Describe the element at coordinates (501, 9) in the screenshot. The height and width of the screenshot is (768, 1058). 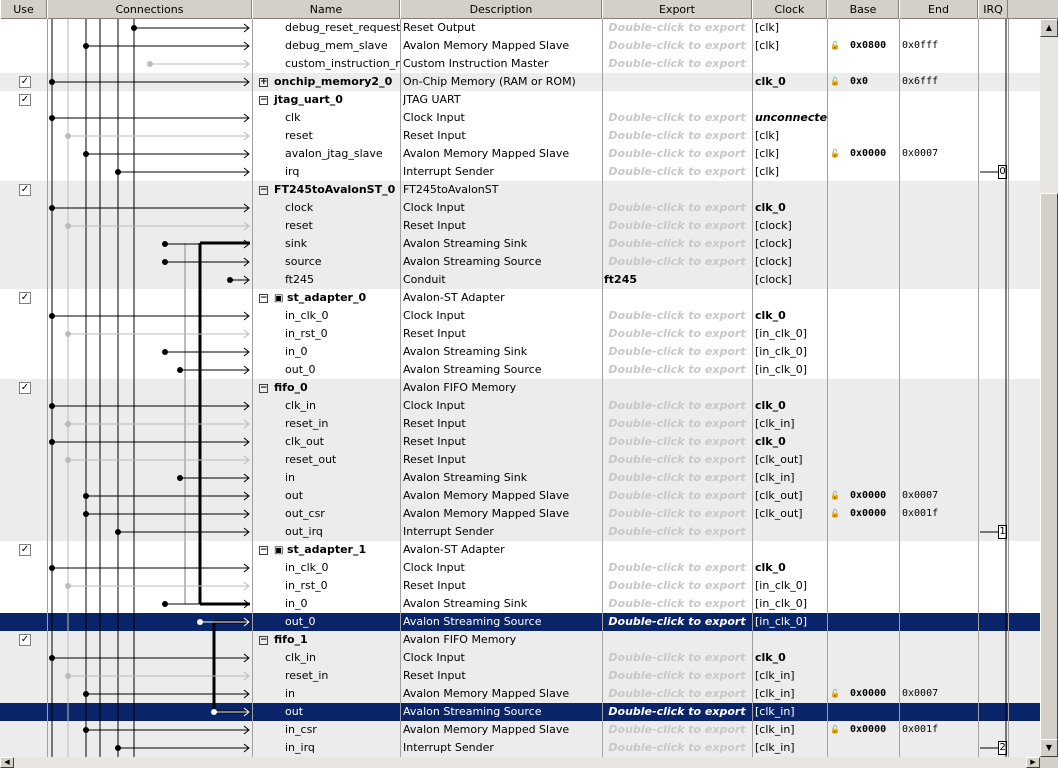
I see `column-header-description: Description` at that location.